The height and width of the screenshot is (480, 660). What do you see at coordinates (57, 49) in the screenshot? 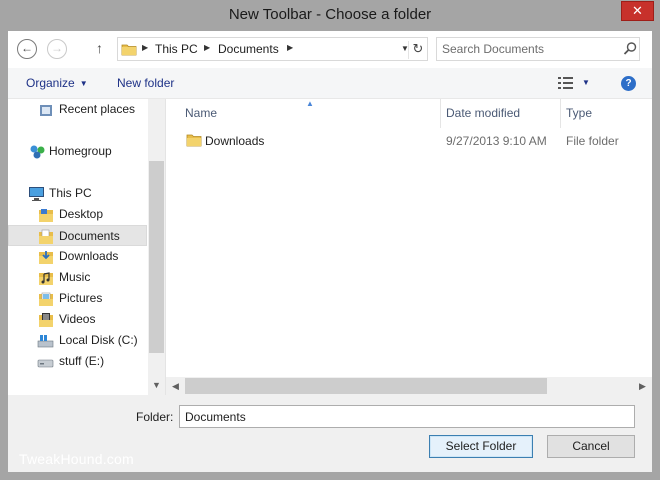
I see `forward-button: →` at bounding box center [57, 49].